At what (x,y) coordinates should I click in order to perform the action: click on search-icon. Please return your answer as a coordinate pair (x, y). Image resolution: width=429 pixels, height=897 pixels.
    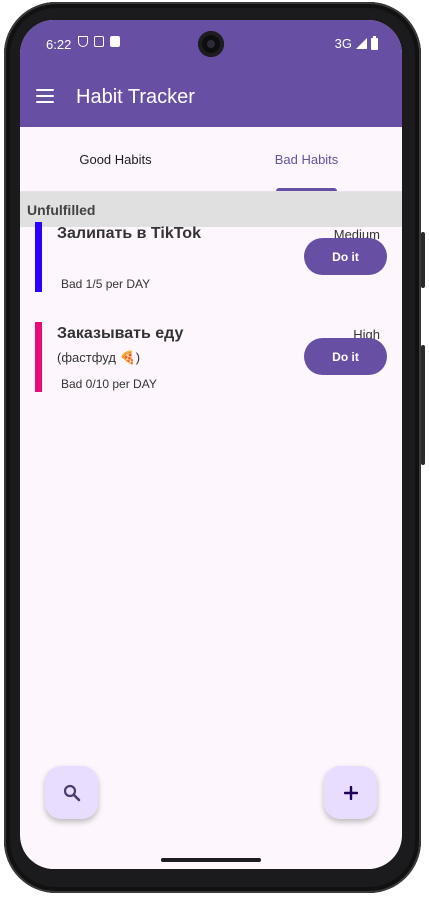
    Looking at the image, I should click on (71, 792).